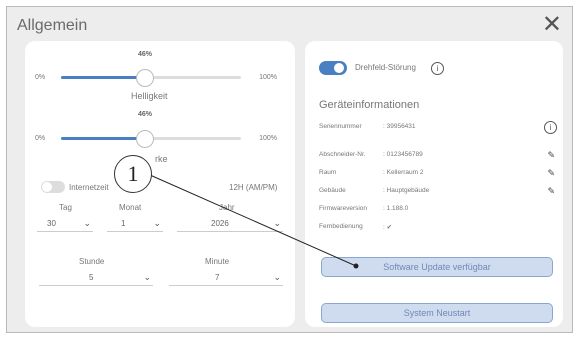 This screenshot has width=579, height=339. What do you see at coordinates (102, 77) in the screenshot?
I see `brightness-fill` at bounding box center [102, 77].